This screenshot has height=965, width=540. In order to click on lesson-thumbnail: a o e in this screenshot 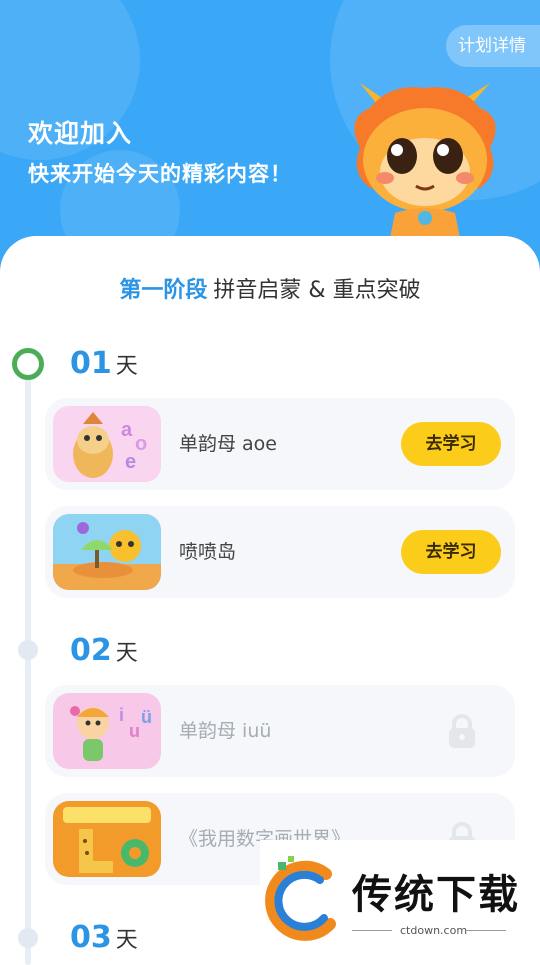, I will do `click(107, 444)`.